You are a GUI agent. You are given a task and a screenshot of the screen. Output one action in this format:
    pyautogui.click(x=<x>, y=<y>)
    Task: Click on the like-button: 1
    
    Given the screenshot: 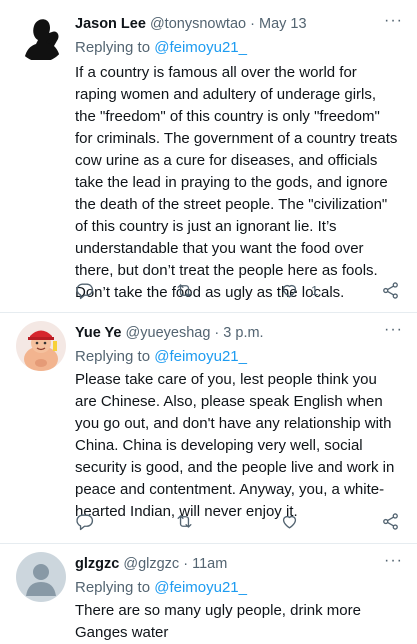 What is the action you would take?
    pyautogui.click(x=299, y=290)
    